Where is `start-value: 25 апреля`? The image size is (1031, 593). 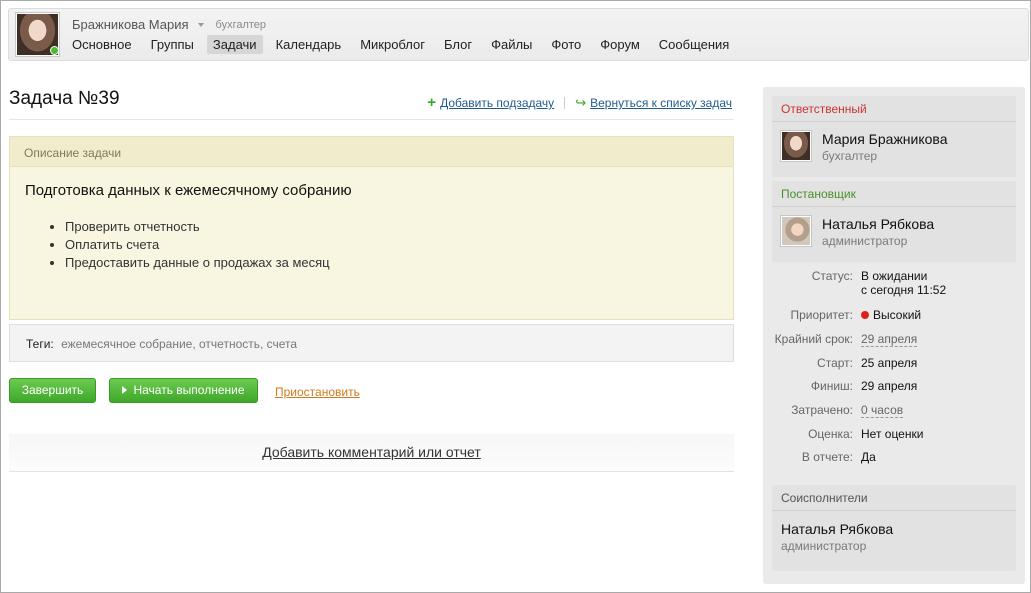
start-value: 25 апреля is located at coordinates (889, 363).